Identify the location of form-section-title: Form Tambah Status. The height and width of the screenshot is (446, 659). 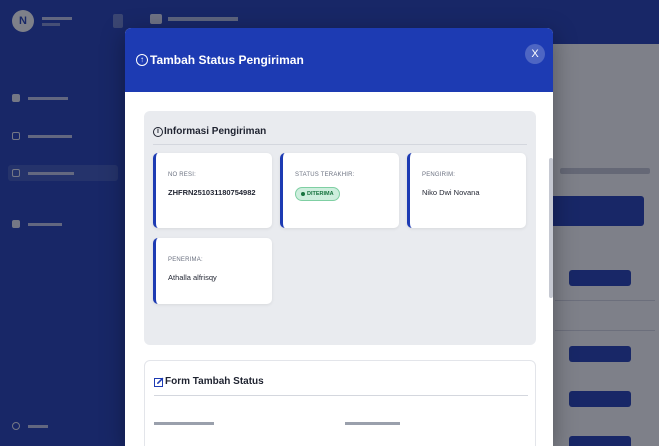
(209, 381).